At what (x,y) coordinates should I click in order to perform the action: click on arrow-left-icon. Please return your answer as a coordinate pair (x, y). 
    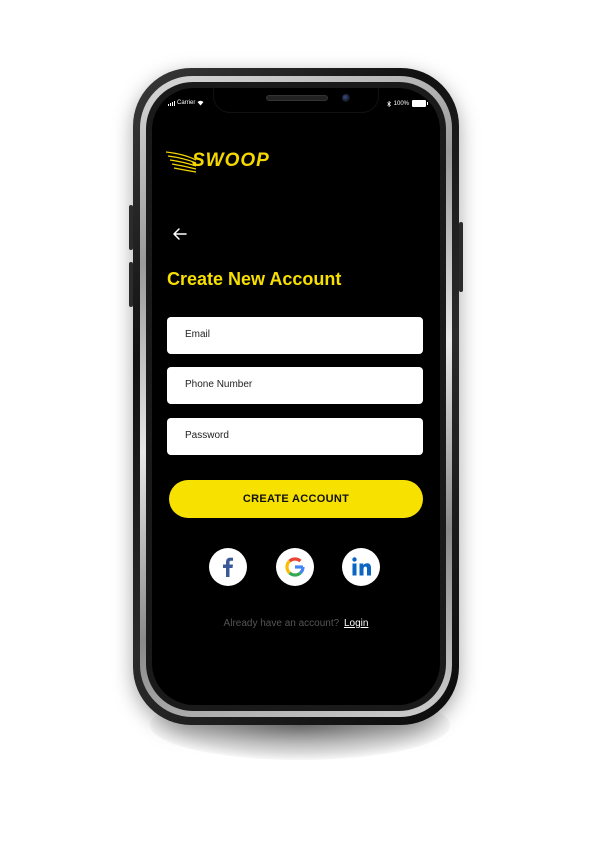
    Looking at the image, I should click on (180, 234).